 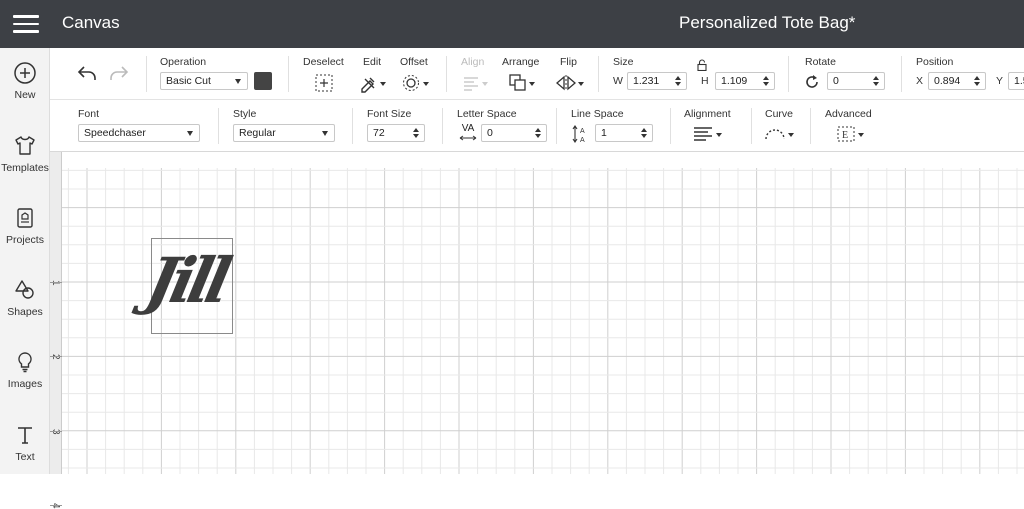 What do you see at coordinates (323, 62) in the screenshot?
I see `deselect-label: Deselect` at bounding box center [323, 62].